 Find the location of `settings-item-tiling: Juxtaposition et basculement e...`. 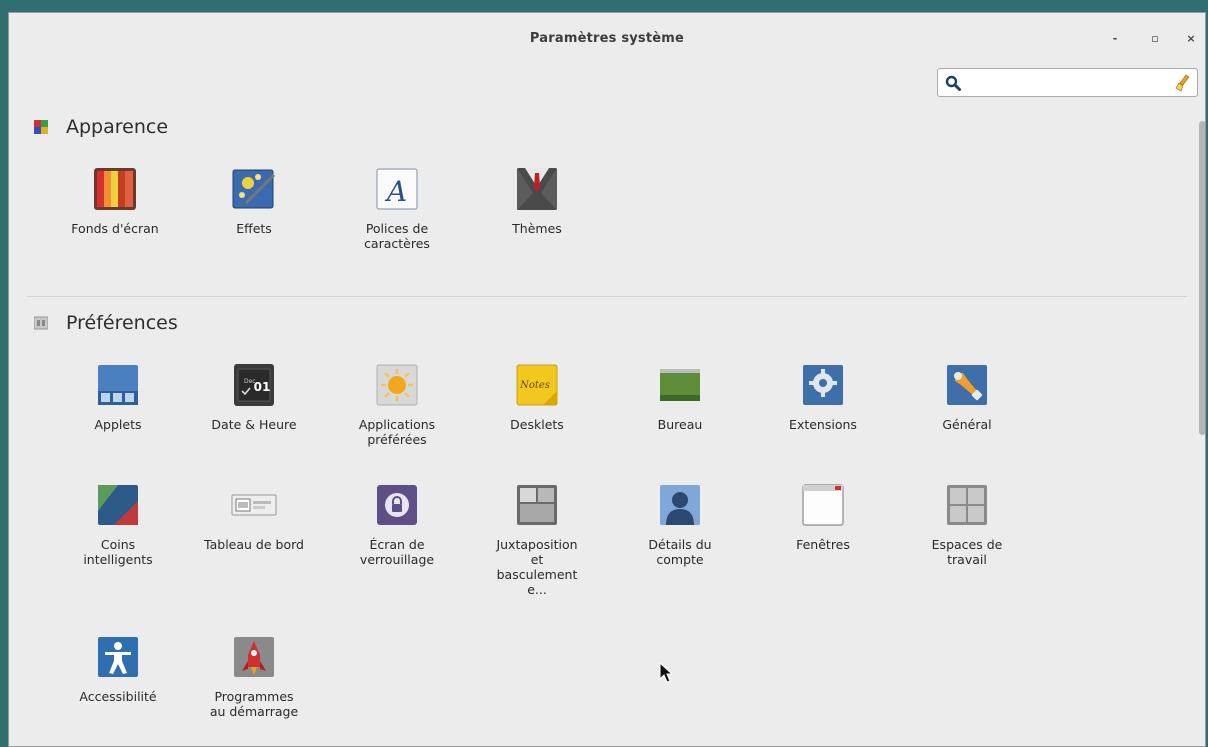

settings-item-tiling: Juxtaposition et basculement e... is located at coordinates (537, 539).